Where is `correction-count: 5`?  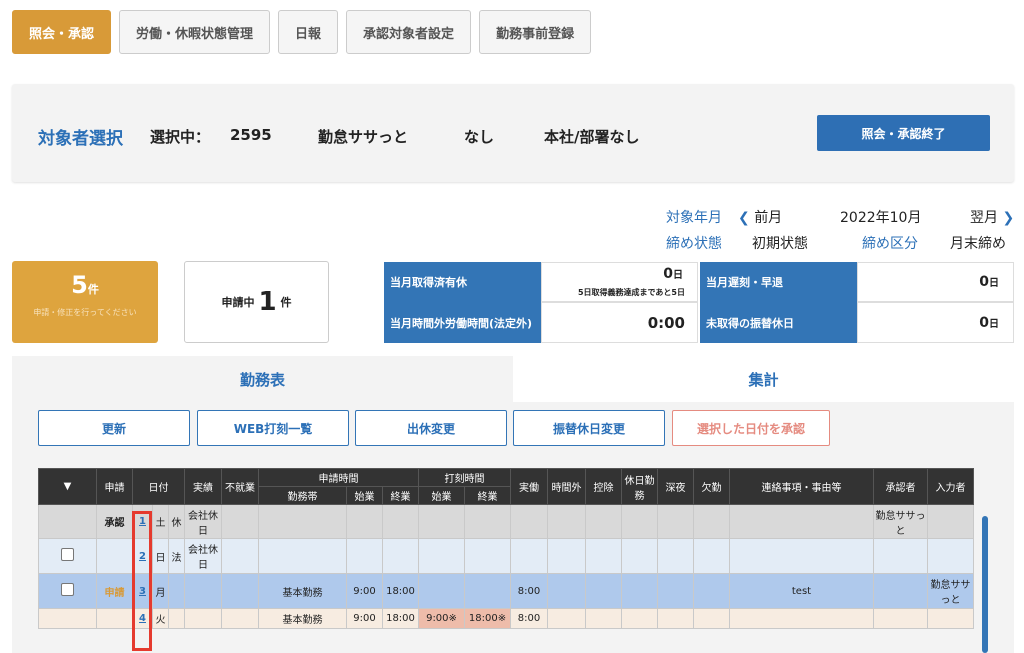 correction-count: 5 is located at coordinates (79, 285).